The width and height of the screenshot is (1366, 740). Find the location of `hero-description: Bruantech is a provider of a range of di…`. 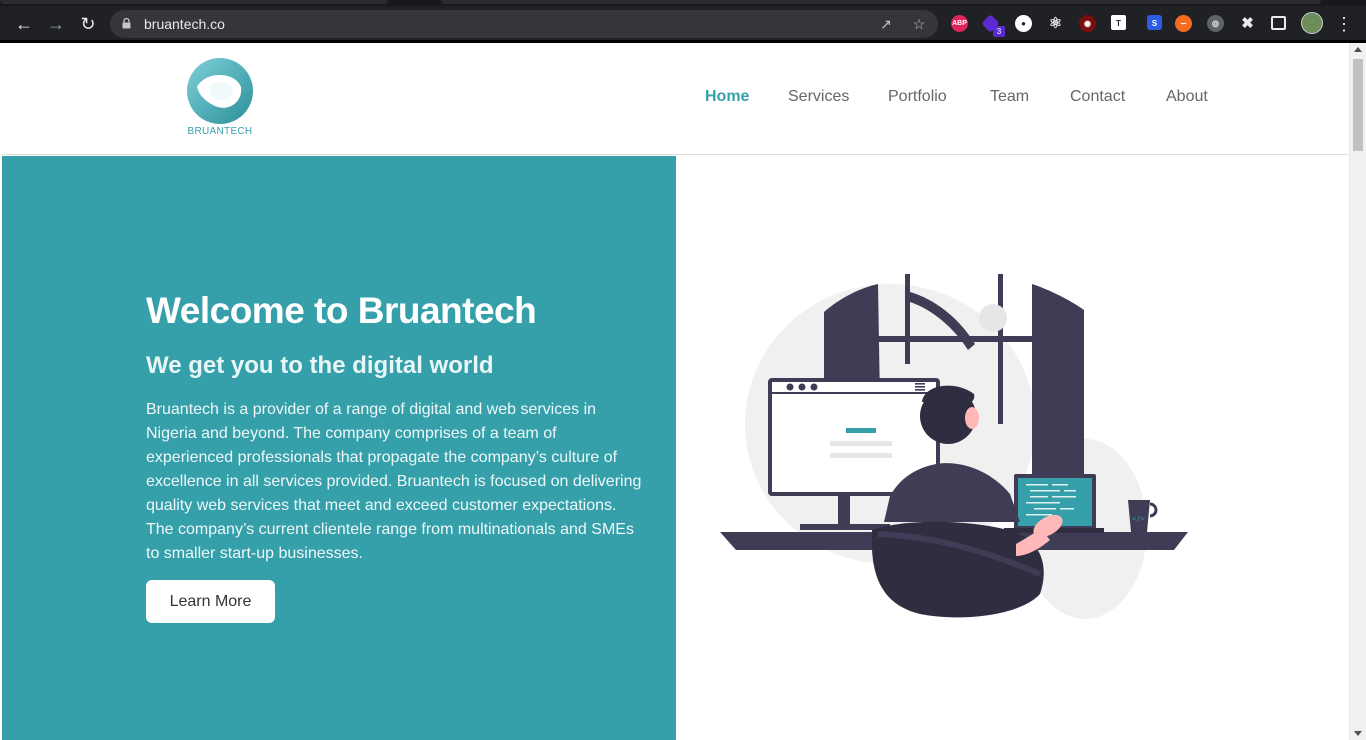

hero-description: Bruantech is a provider of a range of di… is located at coordinates (394, 481).